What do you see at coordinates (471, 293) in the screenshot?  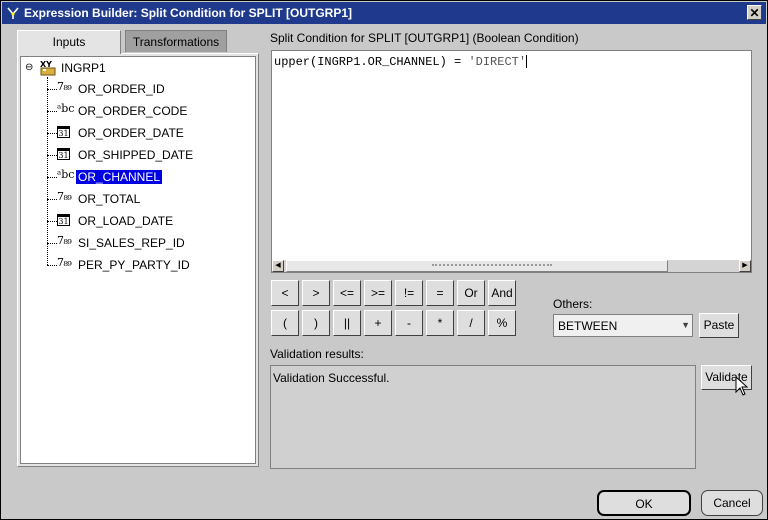 I see `op-or-button: Or` at bounding box center [471, 293].